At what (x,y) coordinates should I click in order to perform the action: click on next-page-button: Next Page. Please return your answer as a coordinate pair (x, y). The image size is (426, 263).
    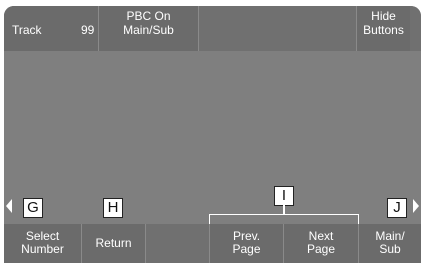
    Looking at the image, I should click on (321, 243).